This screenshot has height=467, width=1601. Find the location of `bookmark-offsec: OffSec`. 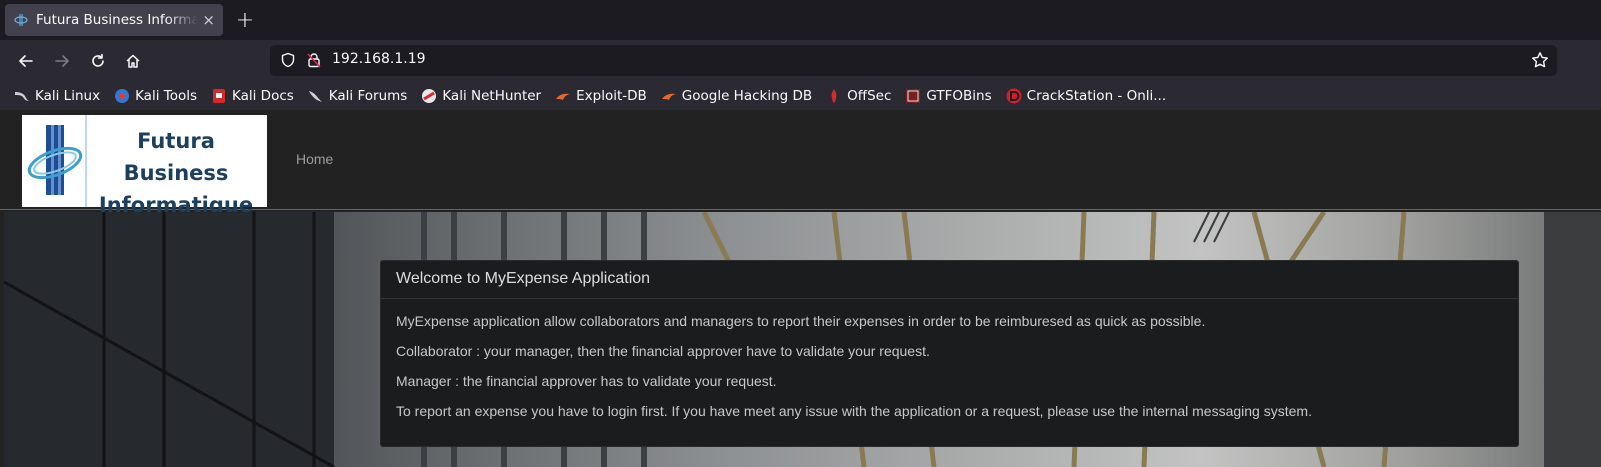

bookmark-offsec: OffSec is located at coordinates (858, 96).